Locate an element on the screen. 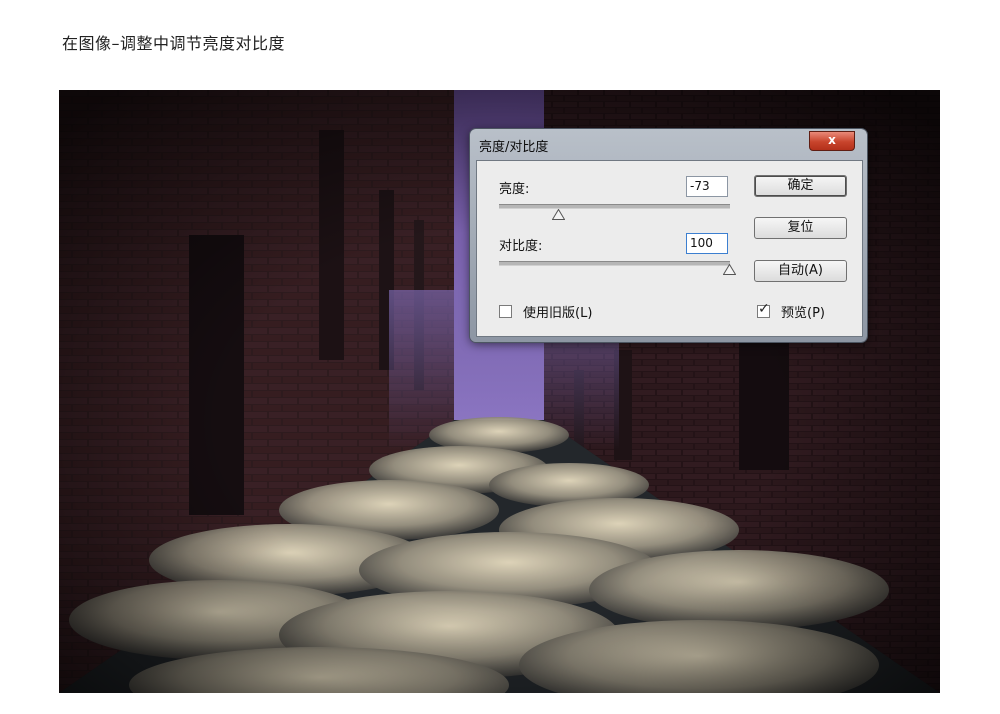 This screenshot has width=1000, height=714. close-button: x is located at coordinates (832, 141).